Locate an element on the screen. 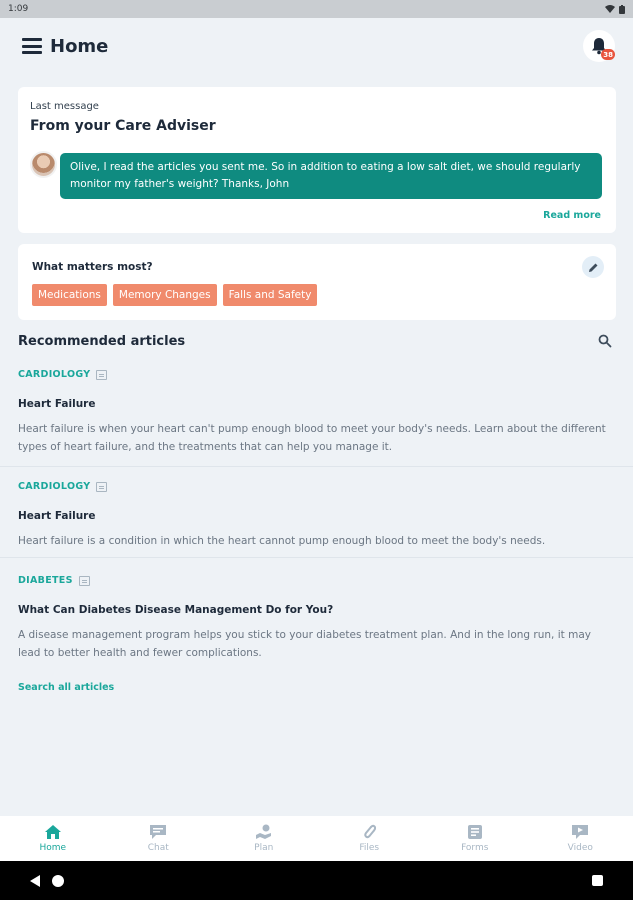  chat-icon is located at coordinates (158, 832).